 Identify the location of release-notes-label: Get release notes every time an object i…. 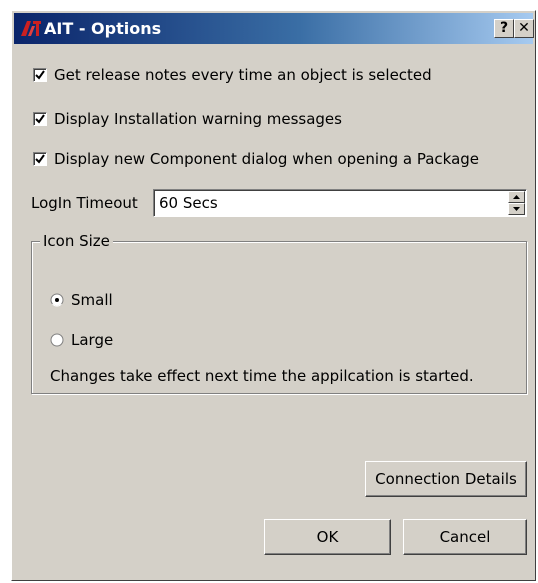
(243, 75).